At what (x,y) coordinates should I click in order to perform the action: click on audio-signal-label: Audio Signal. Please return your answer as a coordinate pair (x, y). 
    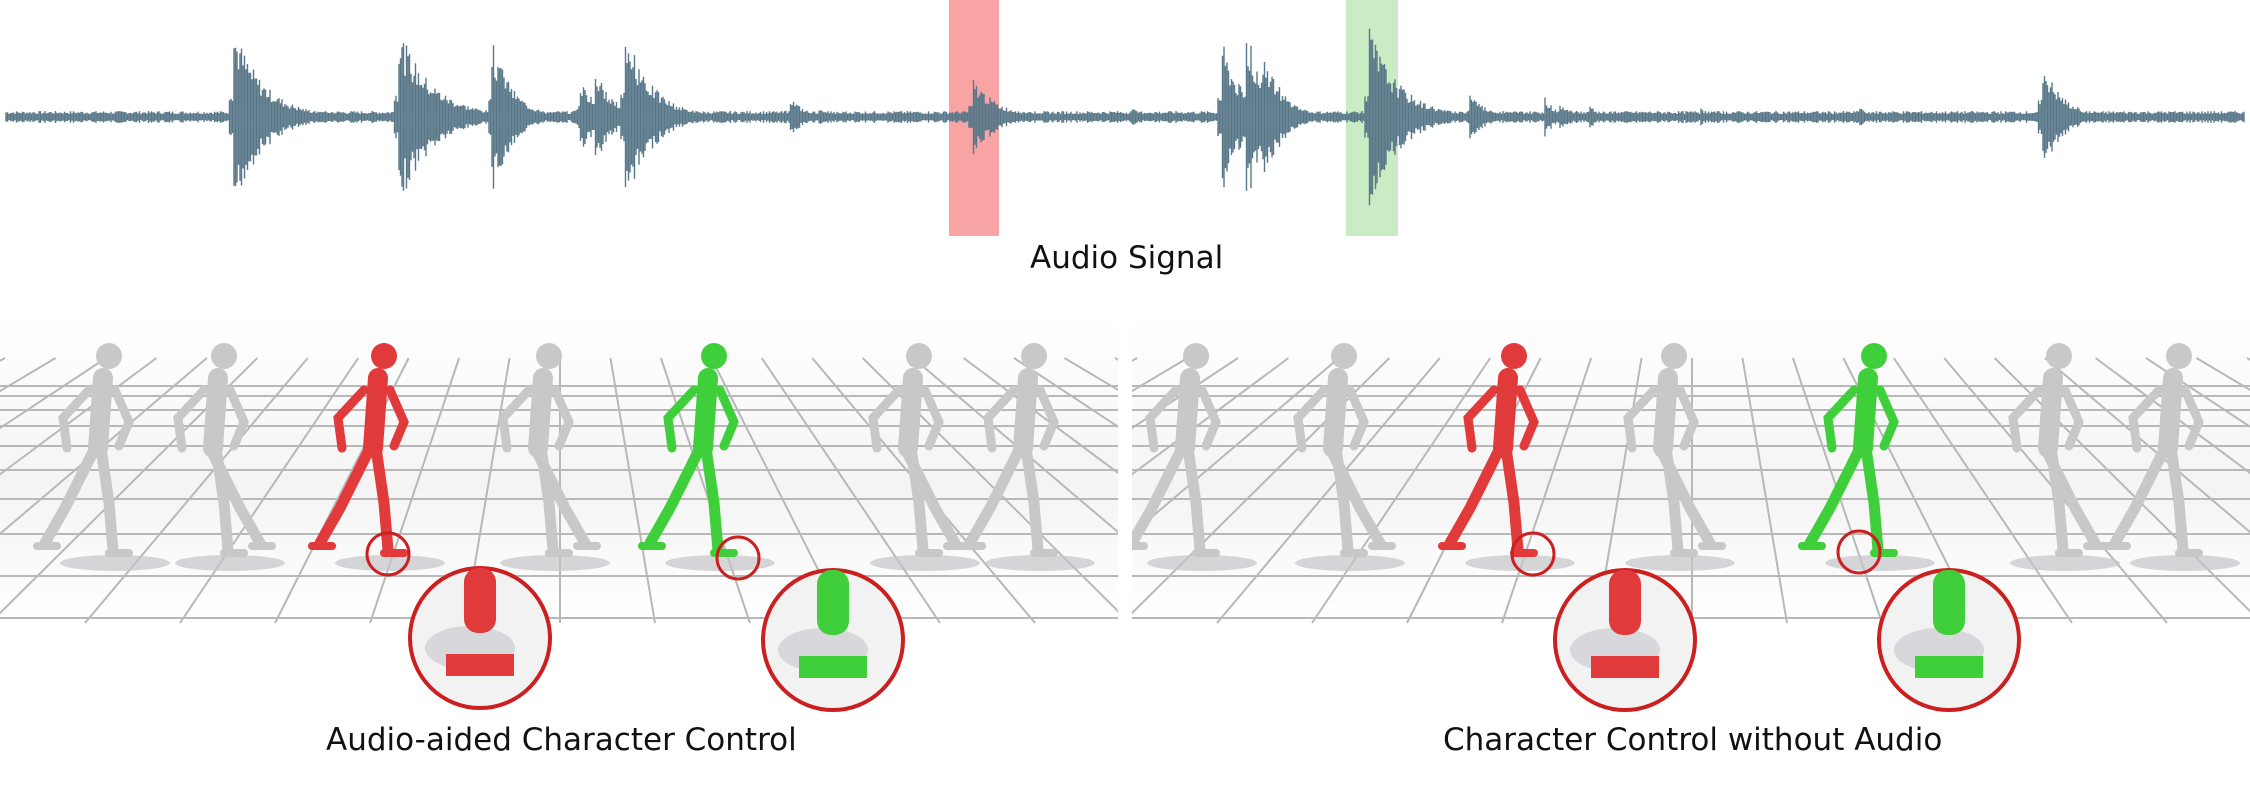
    Looking at the image, I should click on (1127, 258).